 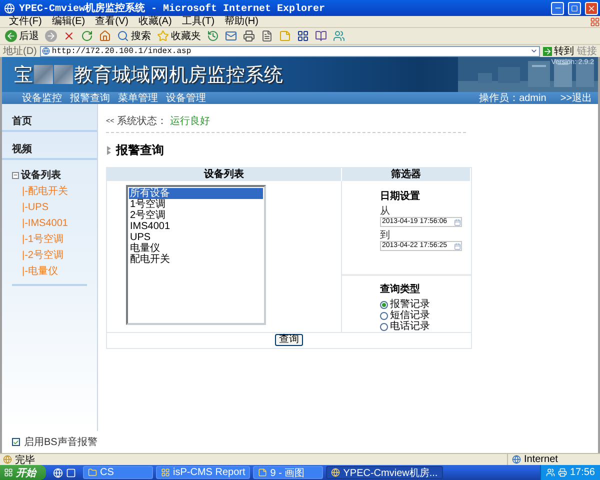 I want to click on refresh-button, so click(x=87, y=36).